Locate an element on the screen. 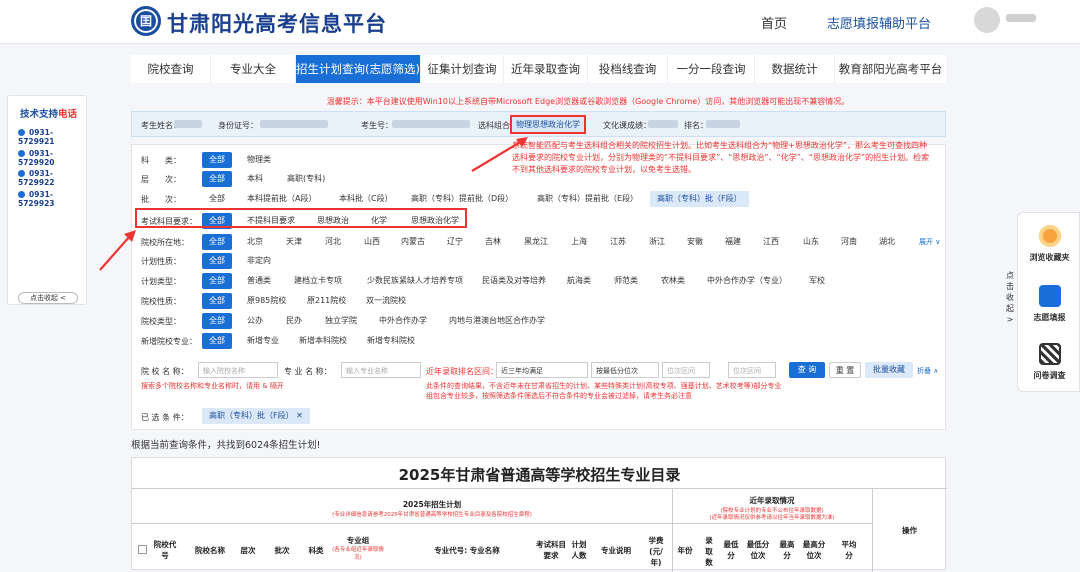 The width and height of the screenshot is (1080, 572). phone-icon is located at coordinates (21, 153).